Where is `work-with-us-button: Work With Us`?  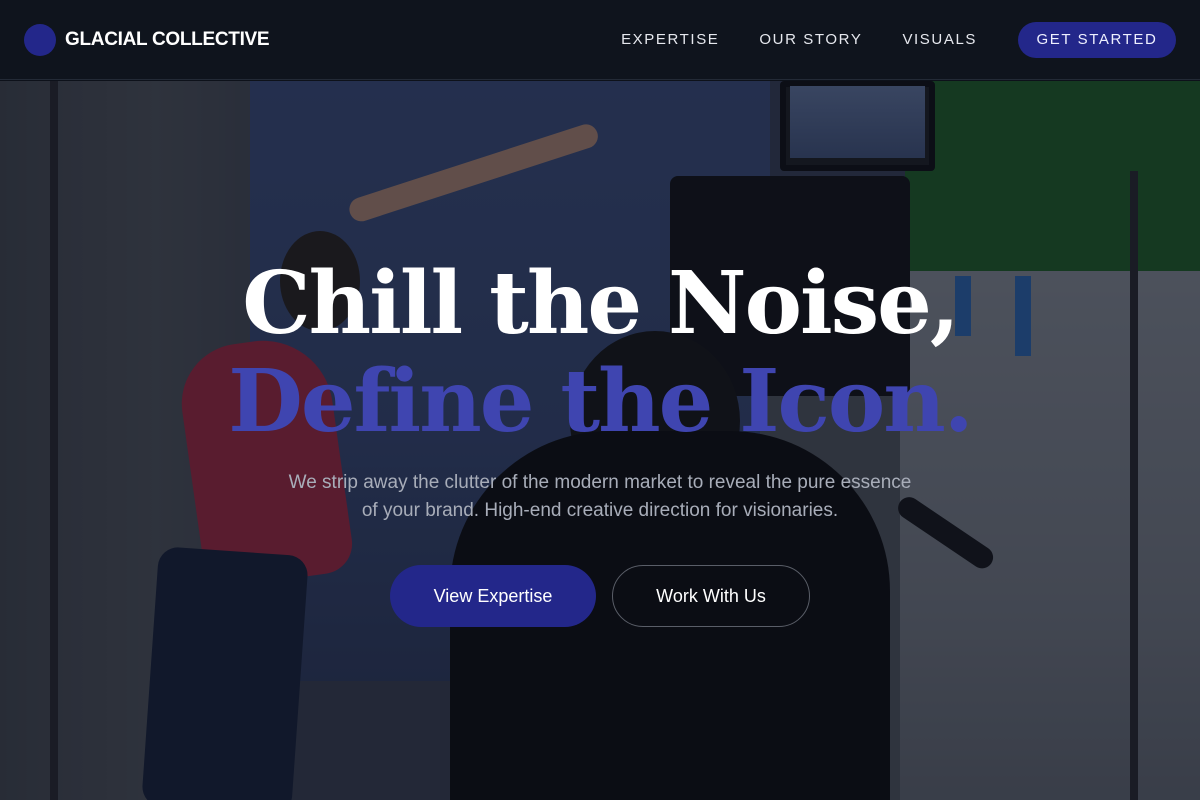
work-with-us-button: Work With Us is located at coordinates (711, 596).